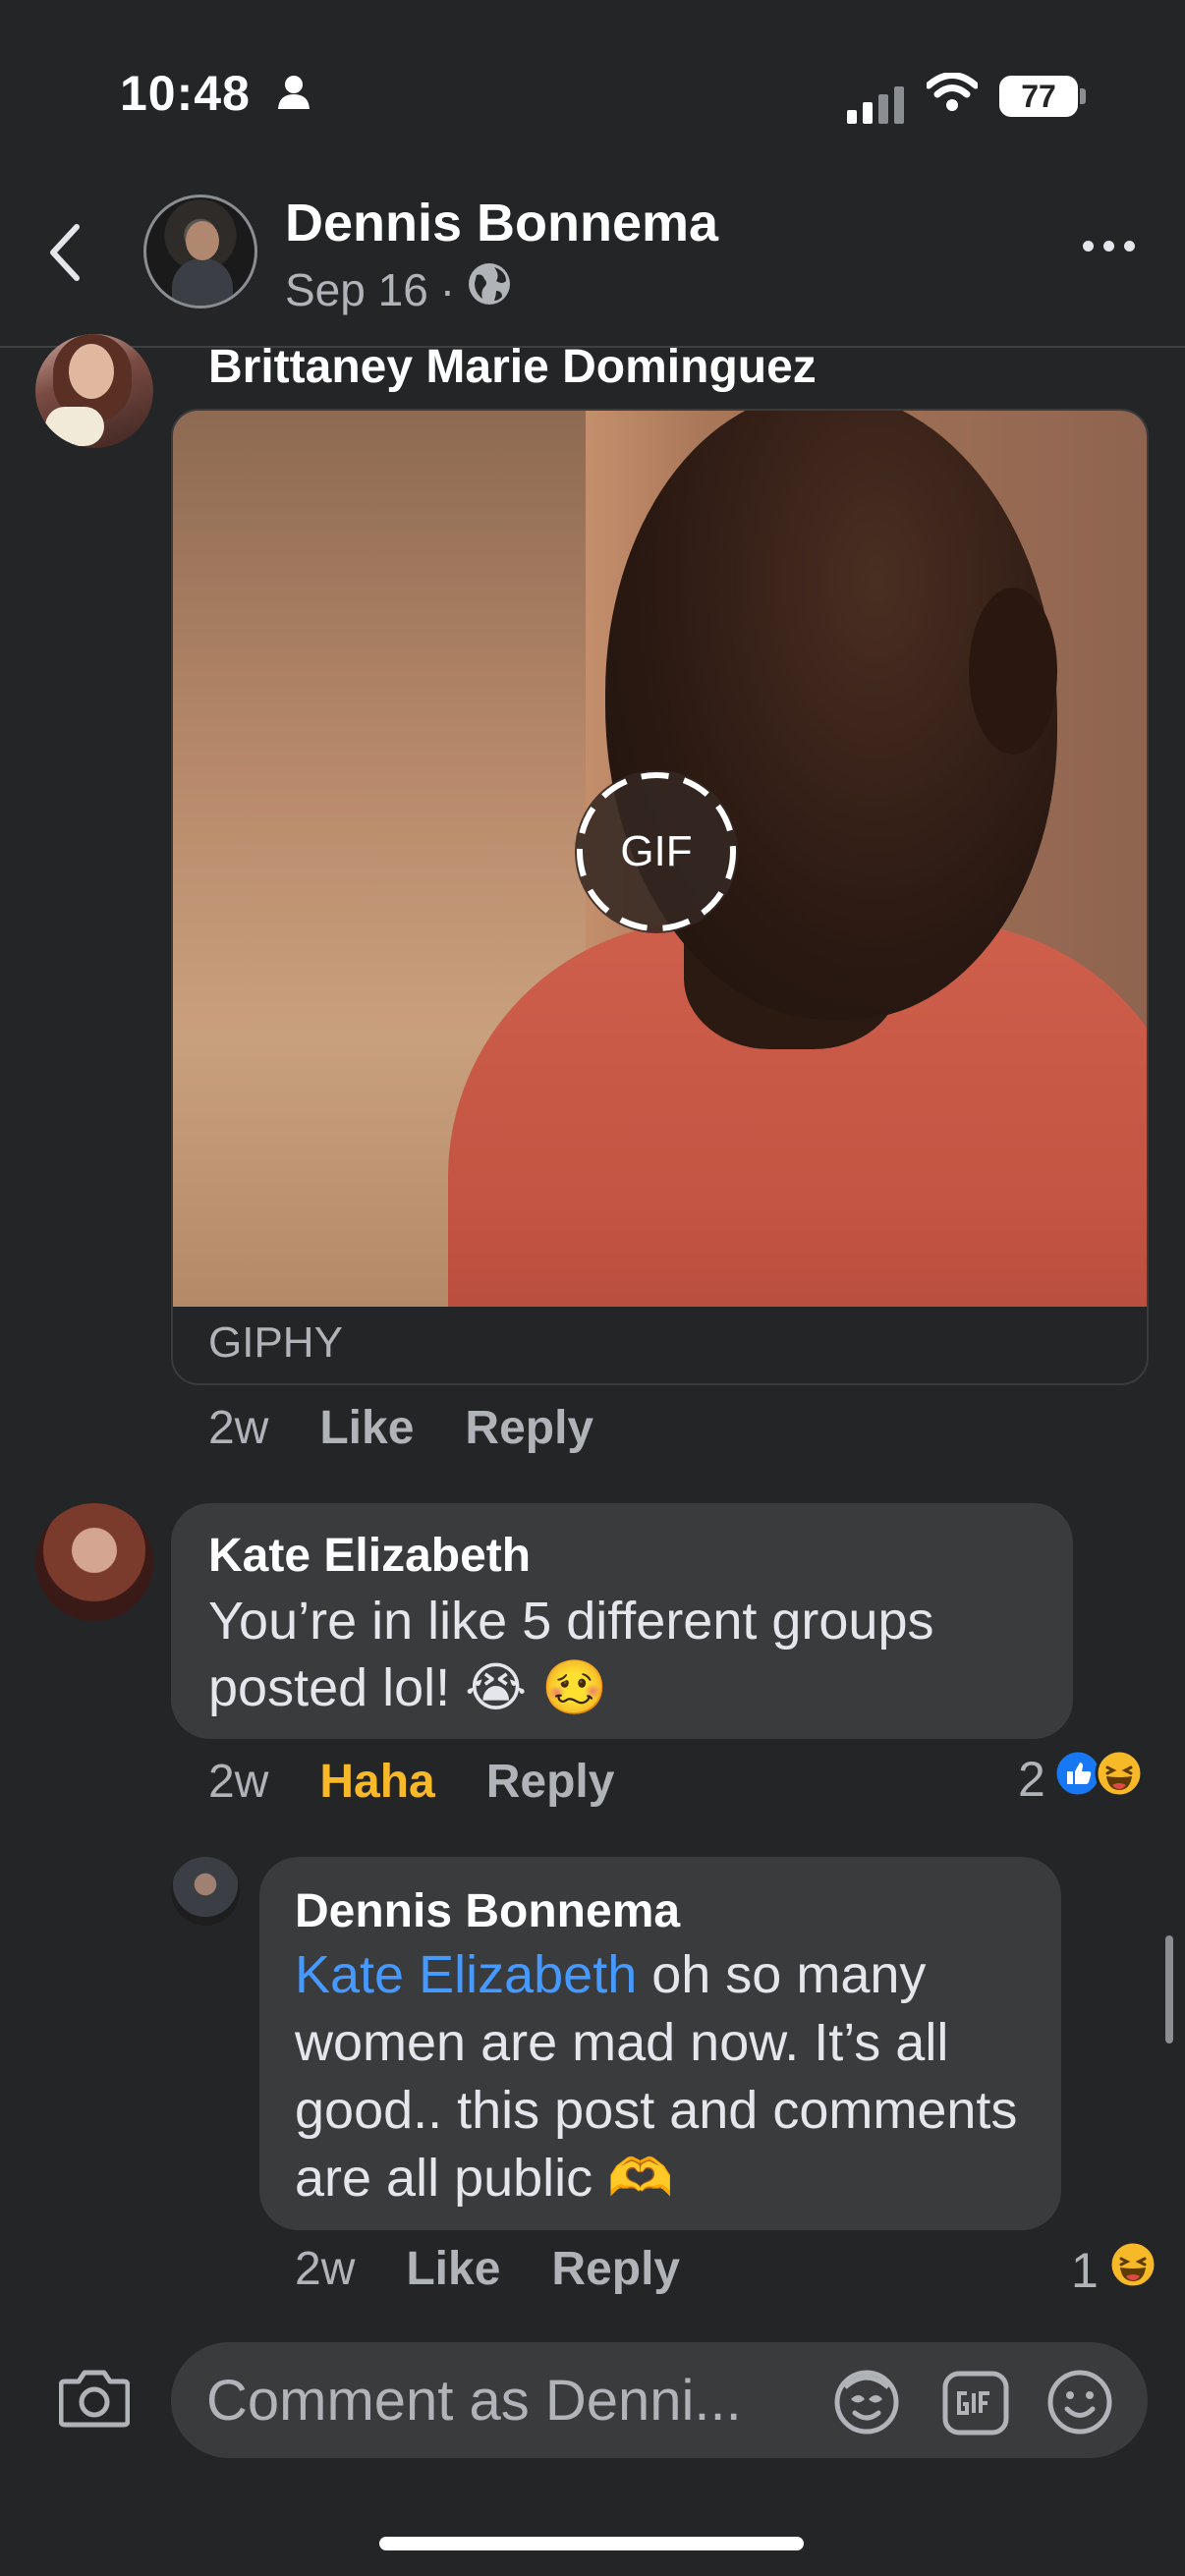 This screenshot has width=1185, height=2576. Describe the element at coordinates (867, 2404) in the screenshot. I see `avatar-sticker-icon` at that location.